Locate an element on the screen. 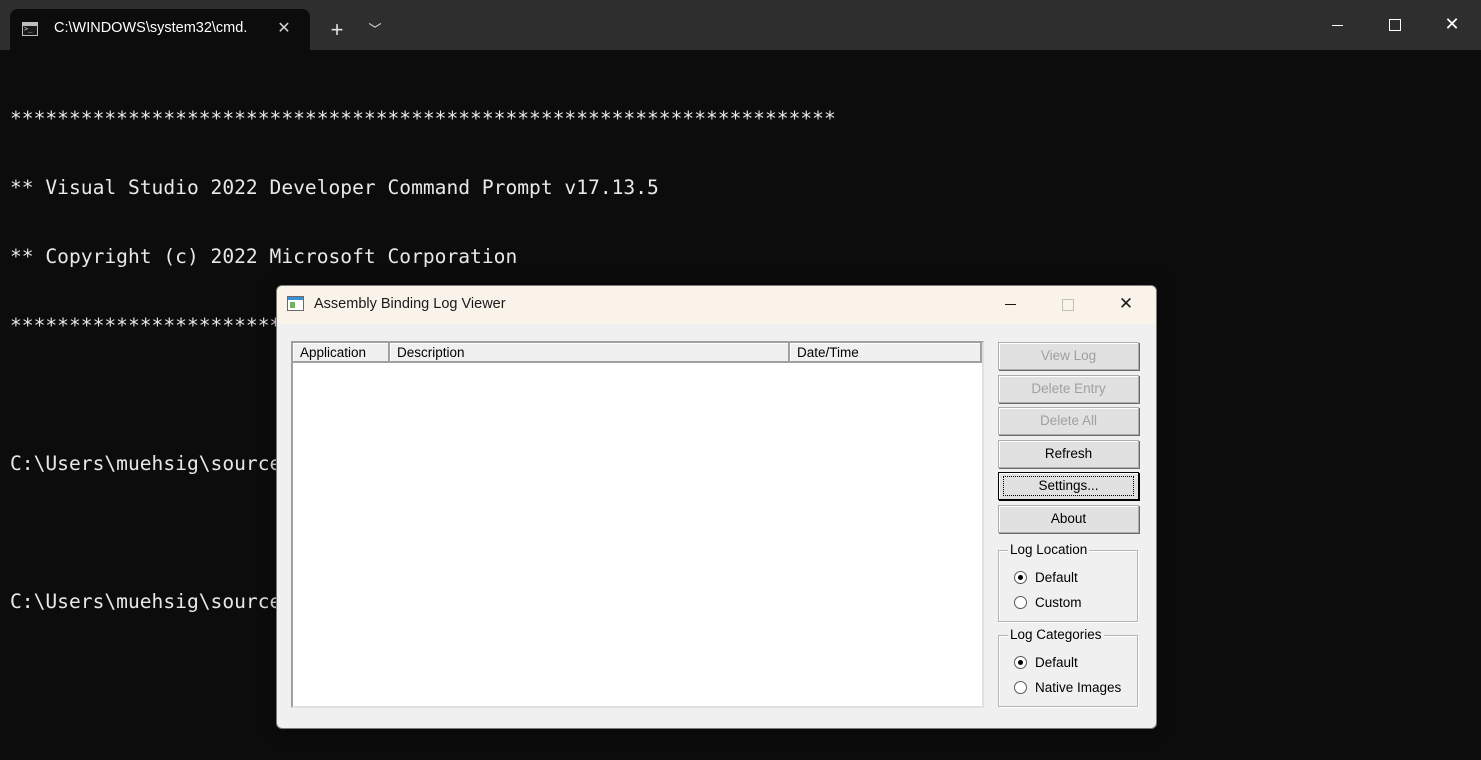 The height and width of the screenshot is (760, 1481). radio-label: Custom is located at coordinates (1058, 602).